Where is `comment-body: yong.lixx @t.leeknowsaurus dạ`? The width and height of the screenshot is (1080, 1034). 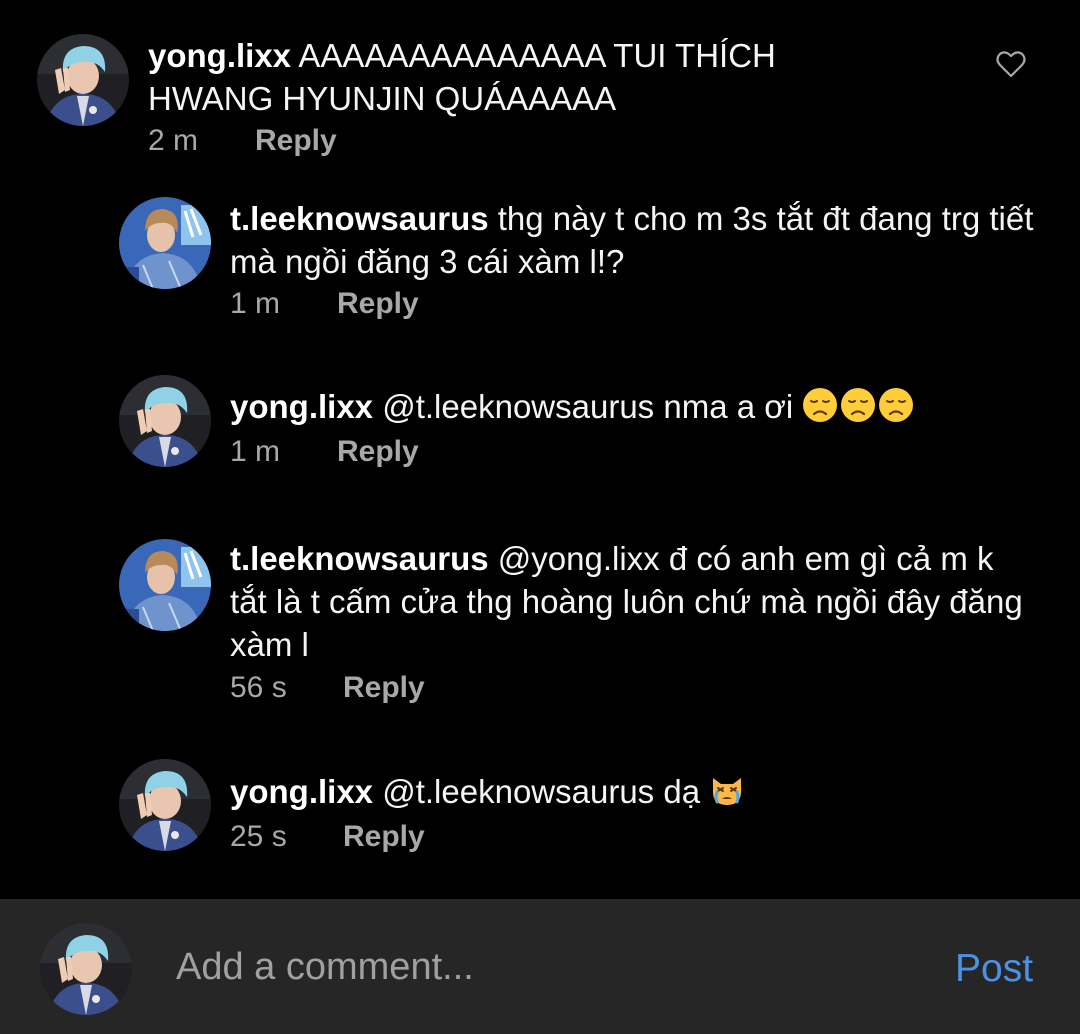 comment-body: yong.lixx @t.leeknowsaurus dạ is located at coordinates (632, 791).